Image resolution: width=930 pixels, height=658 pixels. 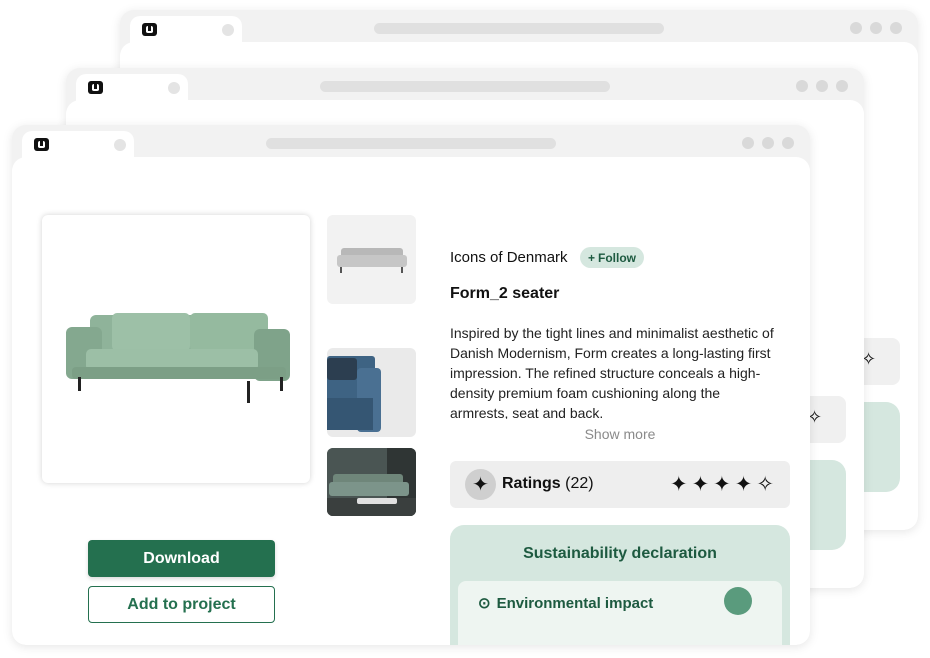 What do you see at coordinates (178, 358) in the screenshot?
I see `sofa-image` at bounding box center [178, 358].